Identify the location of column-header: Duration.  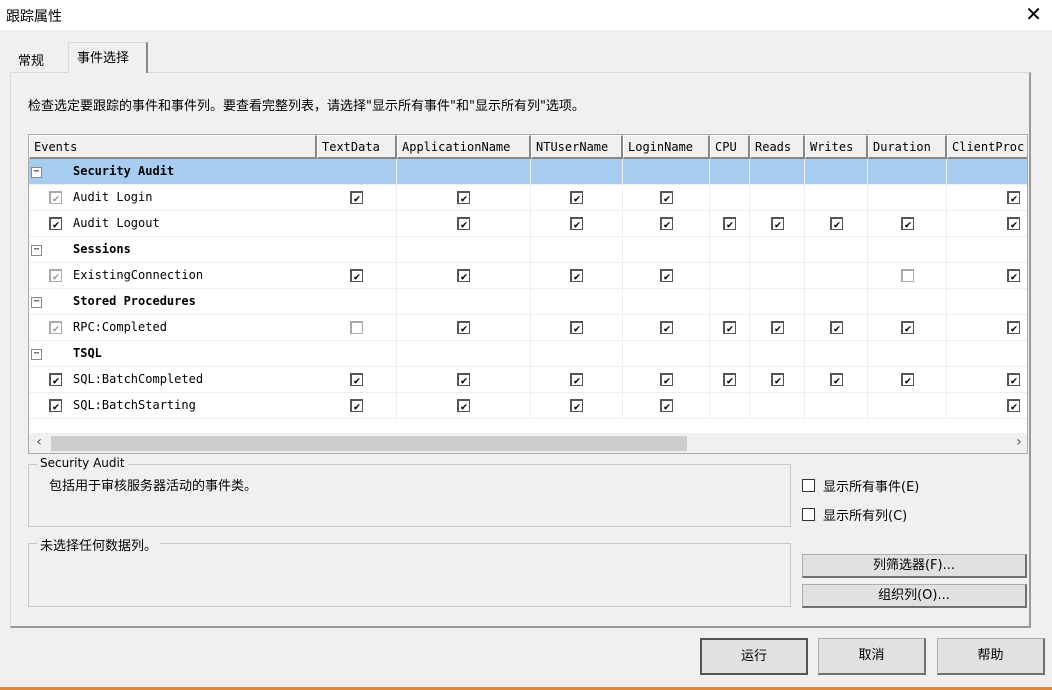
(907, 147).